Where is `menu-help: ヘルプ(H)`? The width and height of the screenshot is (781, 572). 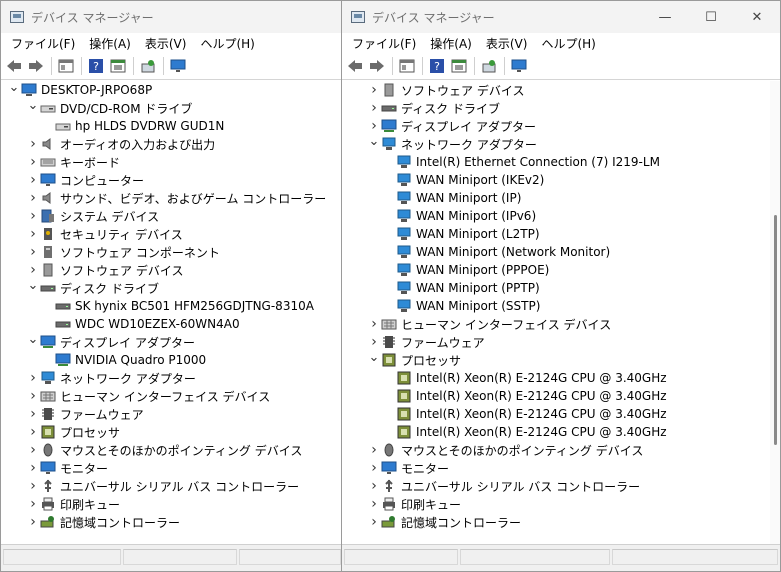
menu-help: ヘルプ(H) is located at coordinates (569, 43).